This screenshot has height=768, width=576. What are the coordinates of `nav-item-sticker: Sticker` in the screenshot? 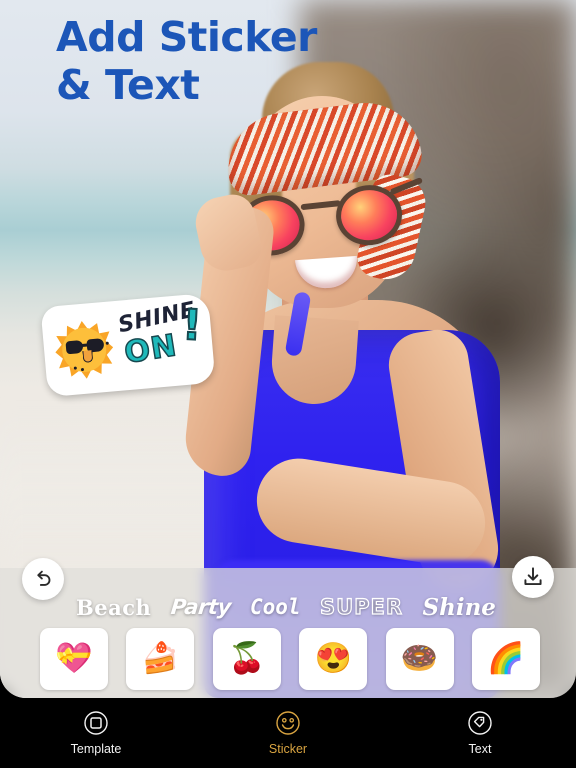 It's located at (288, 733).